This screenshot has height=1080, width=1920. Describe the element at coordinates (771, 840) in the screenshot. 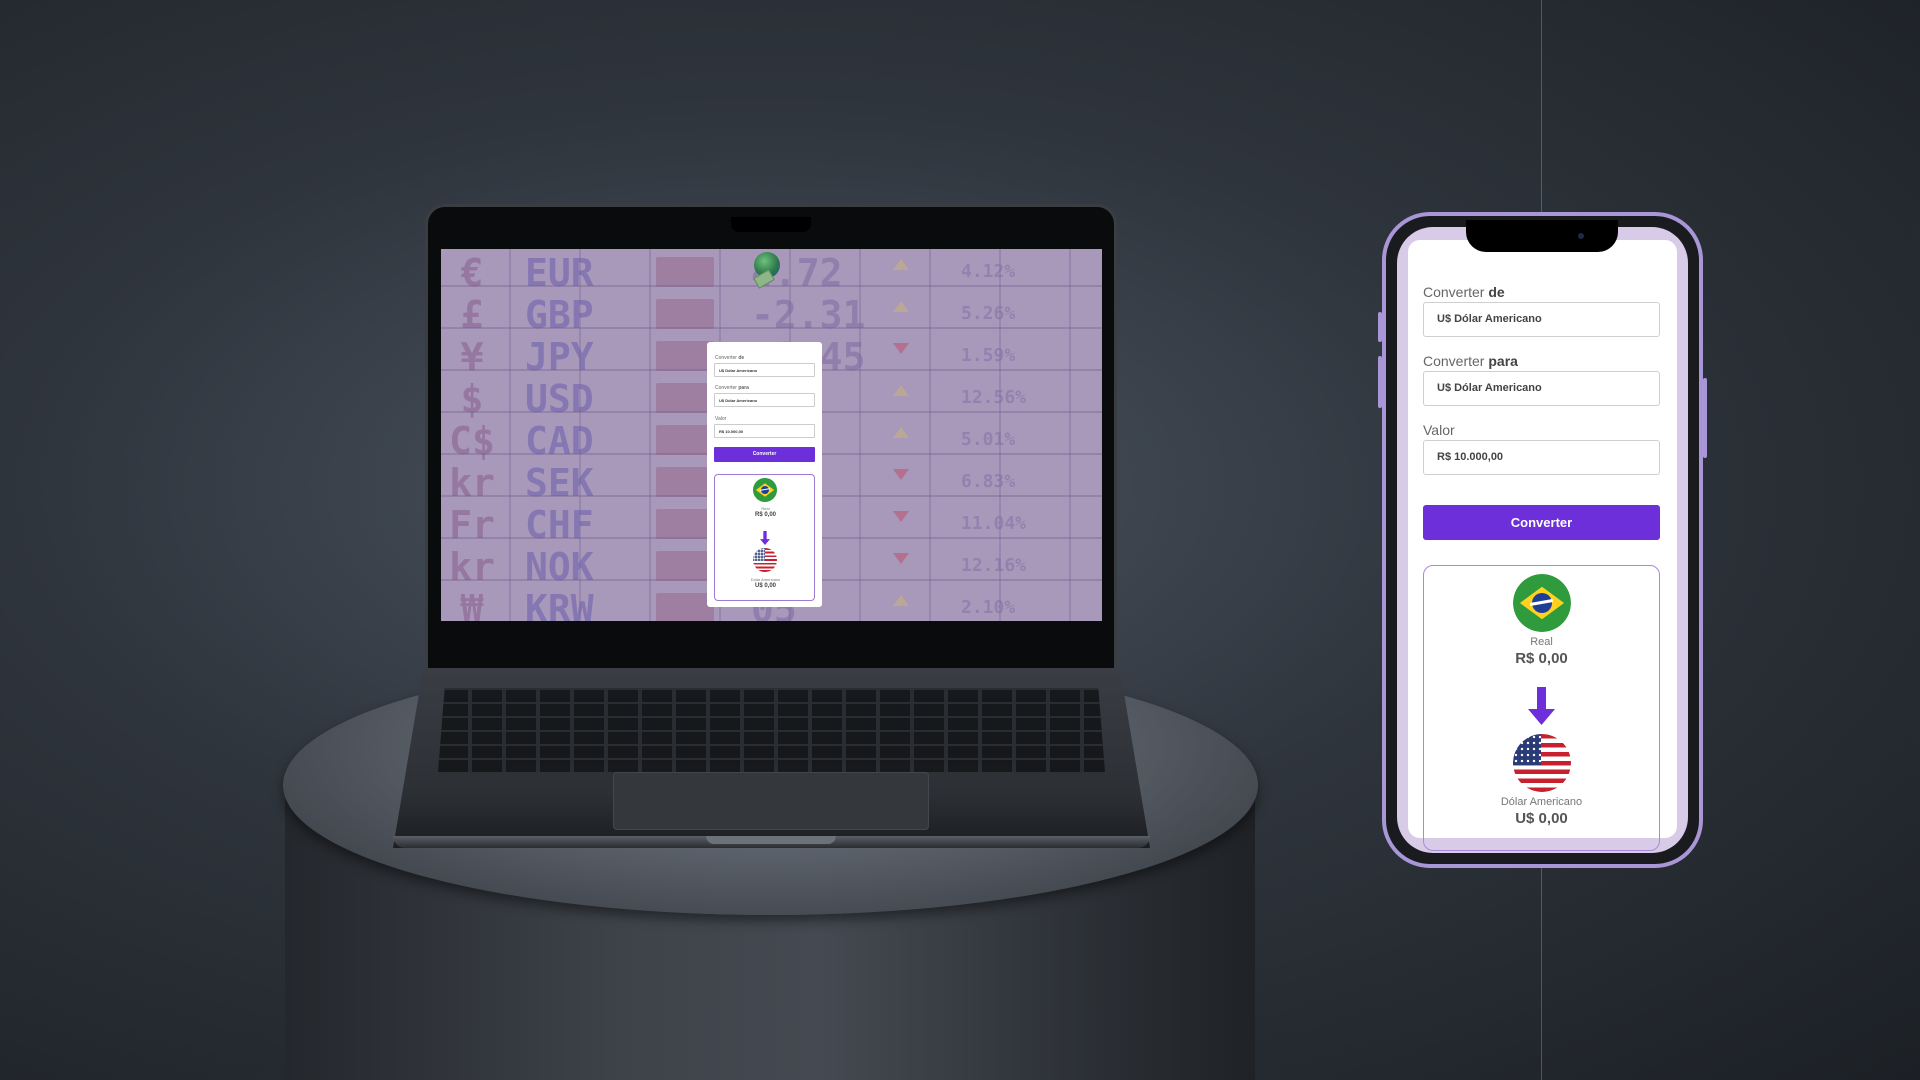

I see `laptop-lid-notch` at that location.